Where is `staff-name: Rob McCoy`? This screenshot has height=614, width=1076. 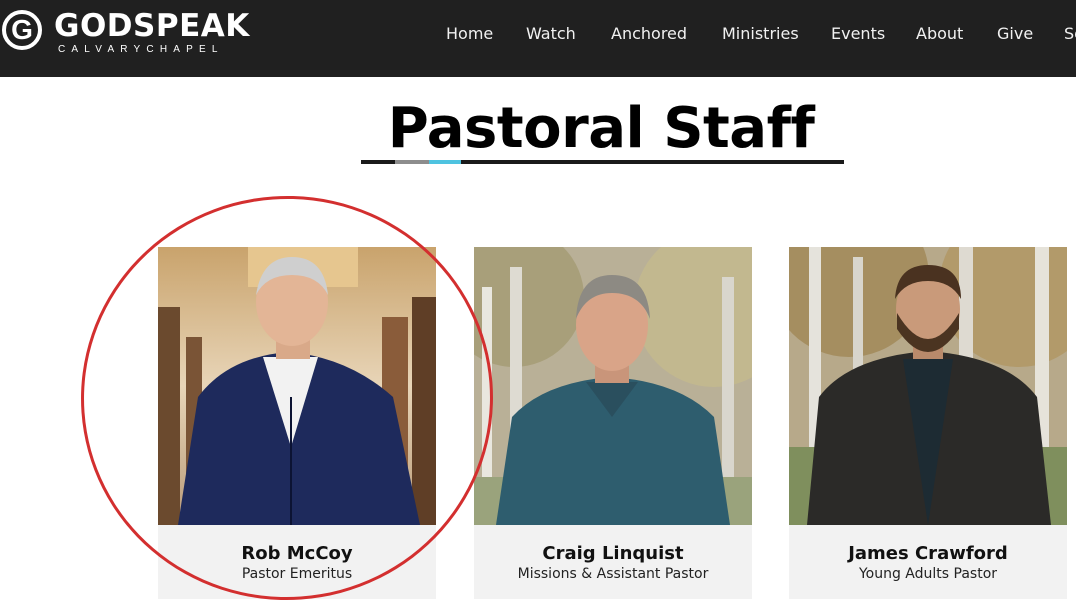
staff-name: Rob McCoy is located at coordinates (297, 553).